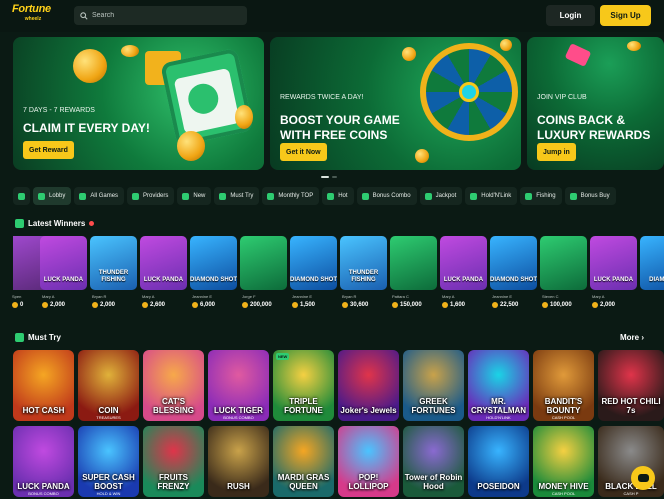 The height and width of the screenshot is (499, 664). What do you see at coordinates (43, 461) in the screenshot?
I see `game-card: LUCK PANDA BONUS COMBO` at bounding box center [43, 461].